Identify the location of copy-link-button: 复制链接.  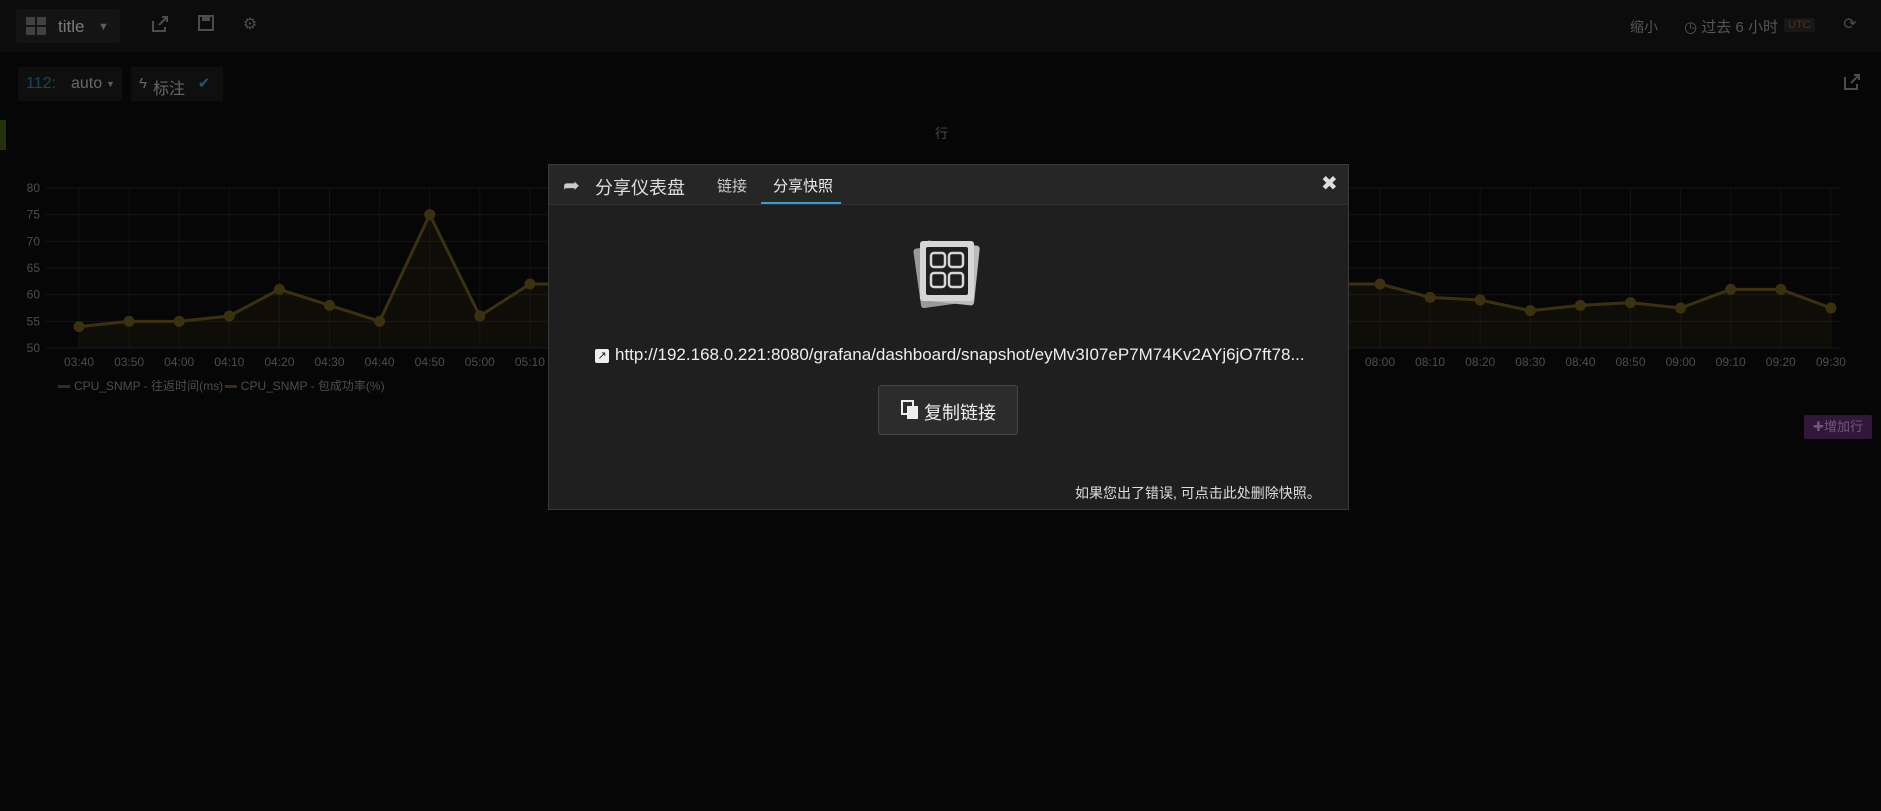
(948, 410).